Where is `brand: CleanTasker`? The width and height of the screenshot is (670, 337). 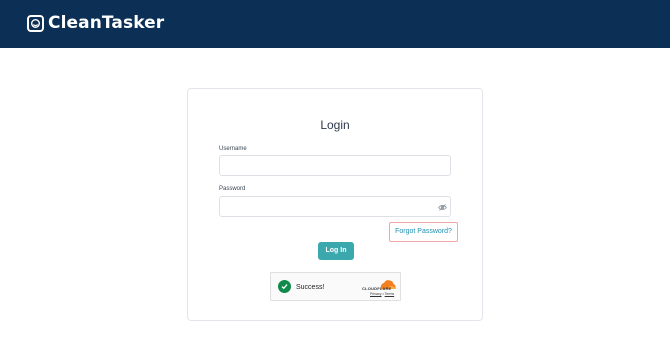 brand: CleanTasker is located at coordinates (95, 23).